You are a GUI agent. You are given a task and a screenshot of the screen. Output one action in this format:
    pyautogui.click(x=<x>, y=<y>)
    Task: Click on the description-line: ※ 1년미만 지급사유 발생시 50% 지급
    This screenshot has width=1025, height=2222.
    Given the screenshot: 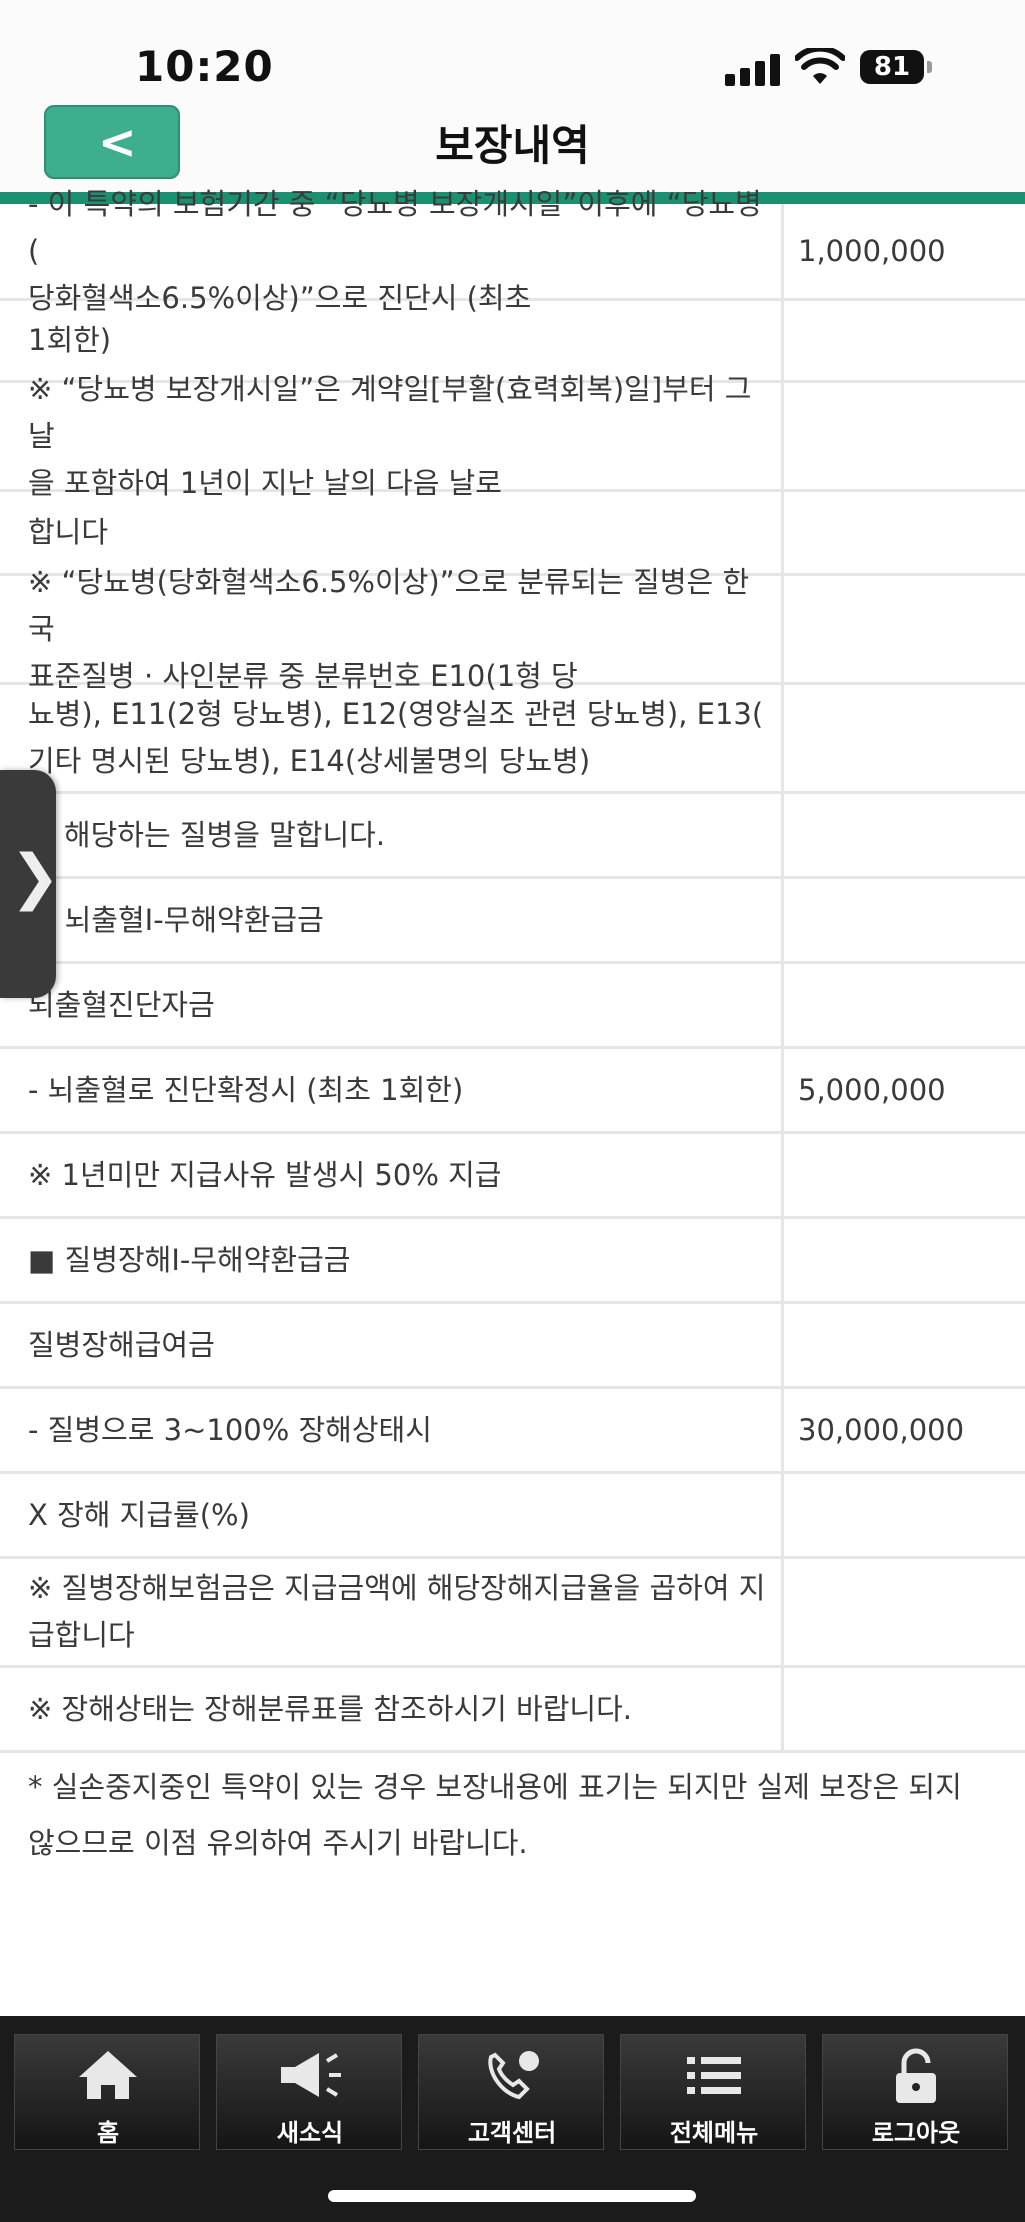 What is the action you would take?
    pyautogui.click(x=265, y=1174)
    